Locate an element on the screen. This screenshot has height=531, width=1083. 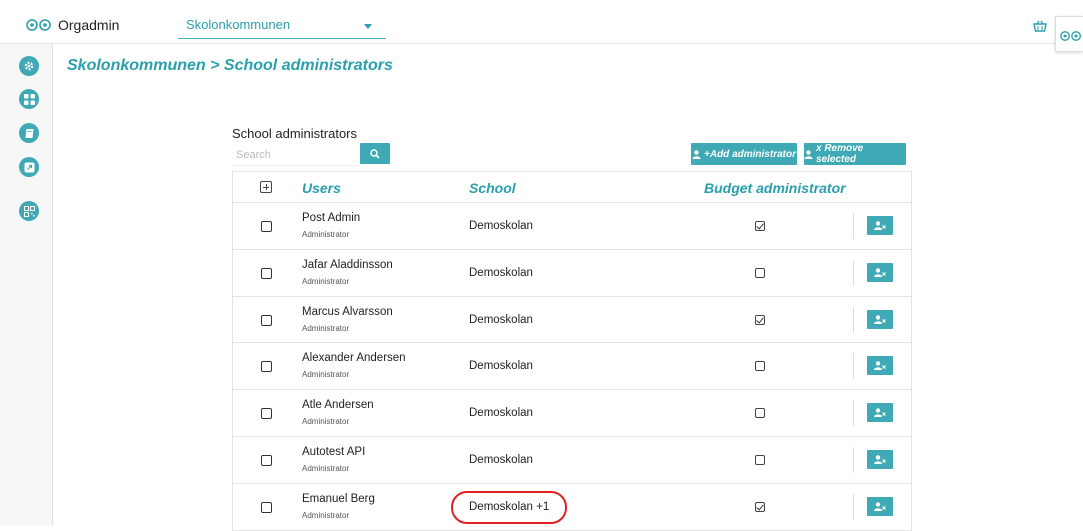
user-name: Atle Andersen is located at coordinates (338, 405).